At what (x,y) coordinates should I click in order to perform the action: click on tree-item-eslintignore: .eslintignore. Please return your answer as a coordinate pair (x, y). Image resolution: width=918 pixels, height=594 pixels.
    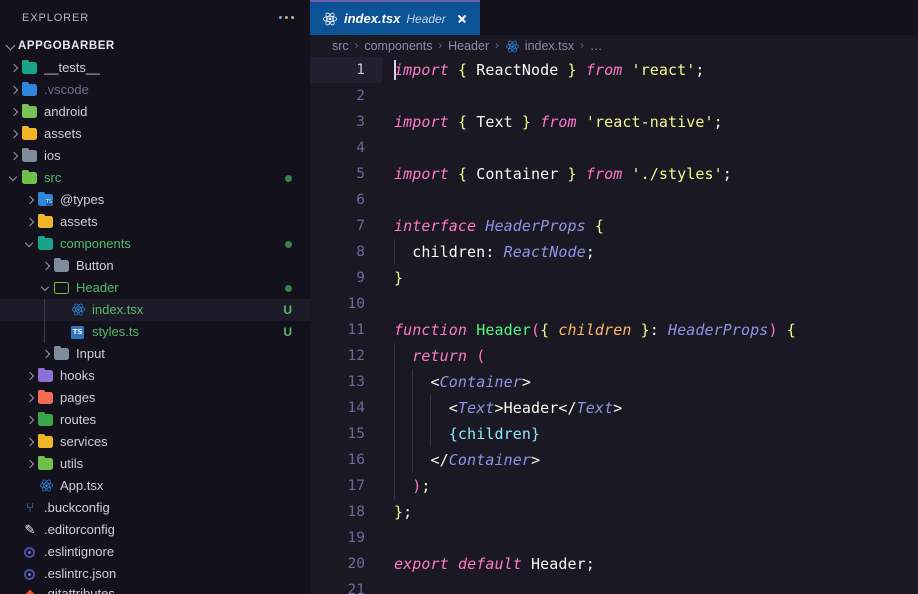
    Looking at the image, I should click on (155, 552).